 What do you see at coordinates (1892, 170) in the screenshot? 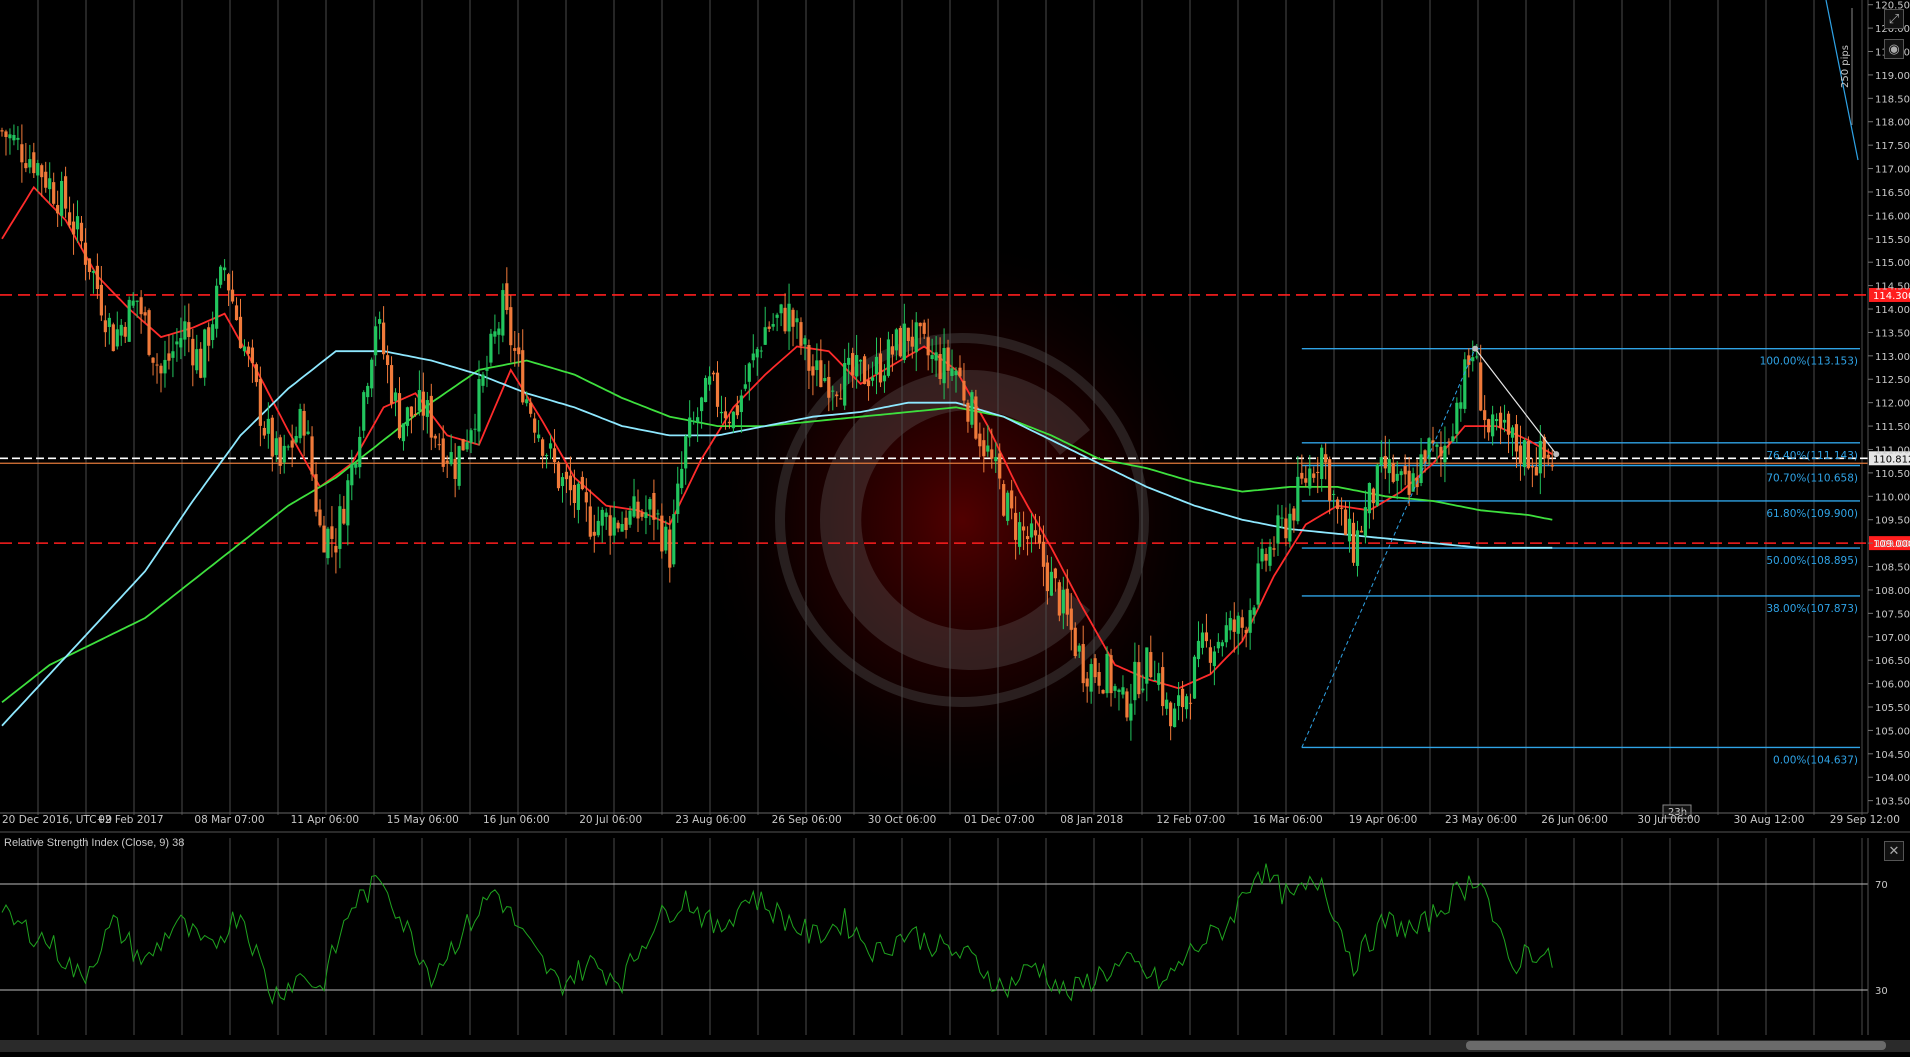
I see `y-tick-label: 117.000` at bounding box center [1892, 170].